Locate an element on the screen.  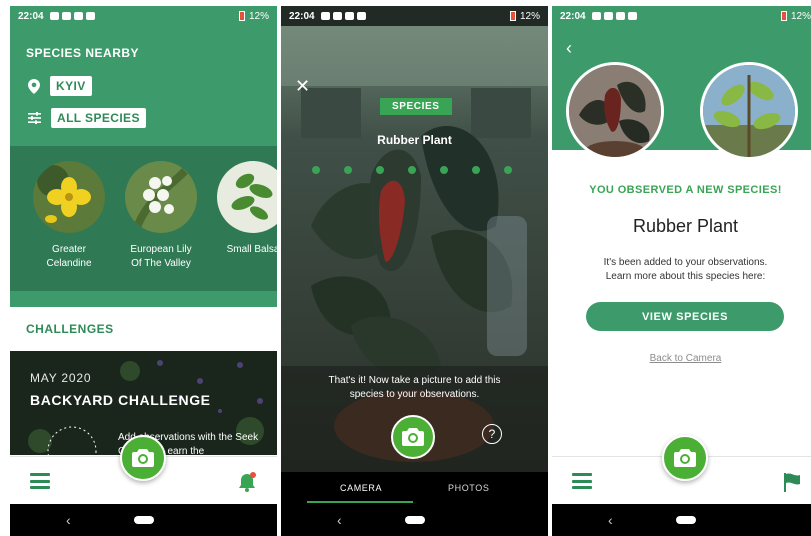
identified-species-name: Rubber Plant is located at coordinates (414, 140).